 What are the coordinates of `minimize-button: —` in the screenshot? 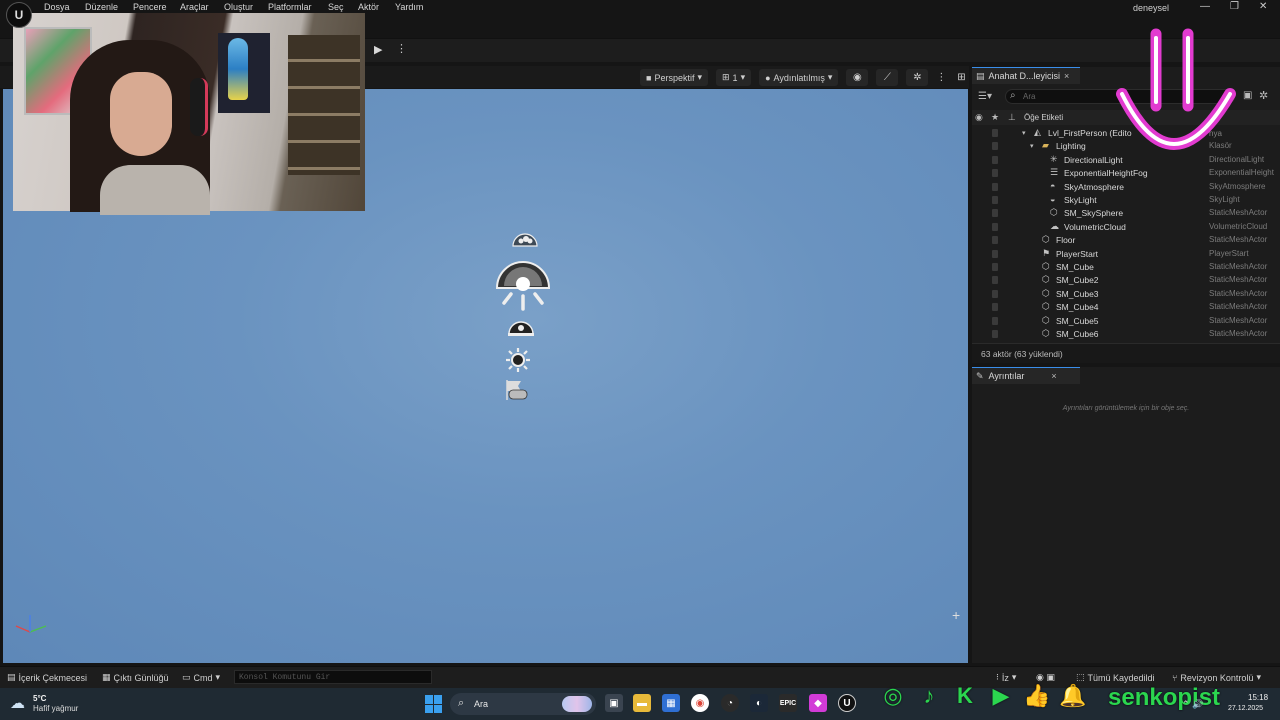 It's located at (1205, 6).